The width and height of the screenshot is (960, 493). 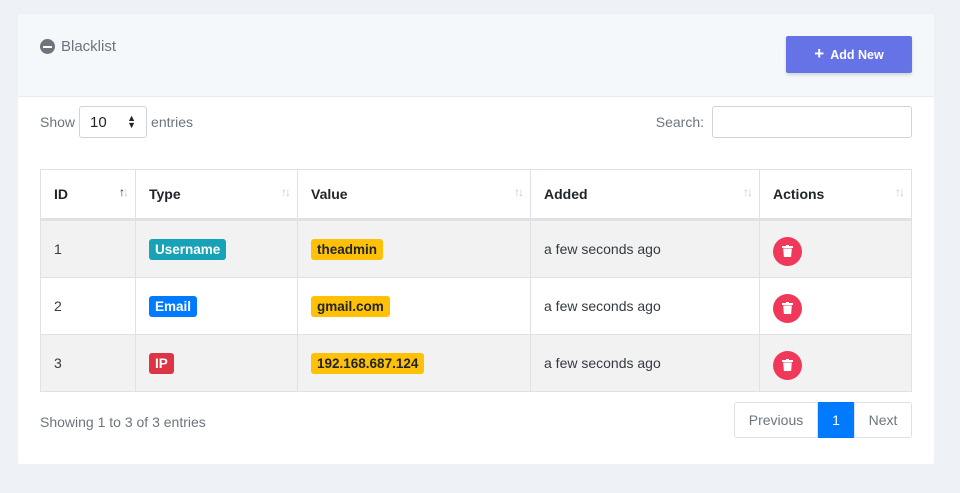 What do you see at coordinates (58, 122) in the screenshot?
I see `show-label: Show` at bounding box center [58, 122].